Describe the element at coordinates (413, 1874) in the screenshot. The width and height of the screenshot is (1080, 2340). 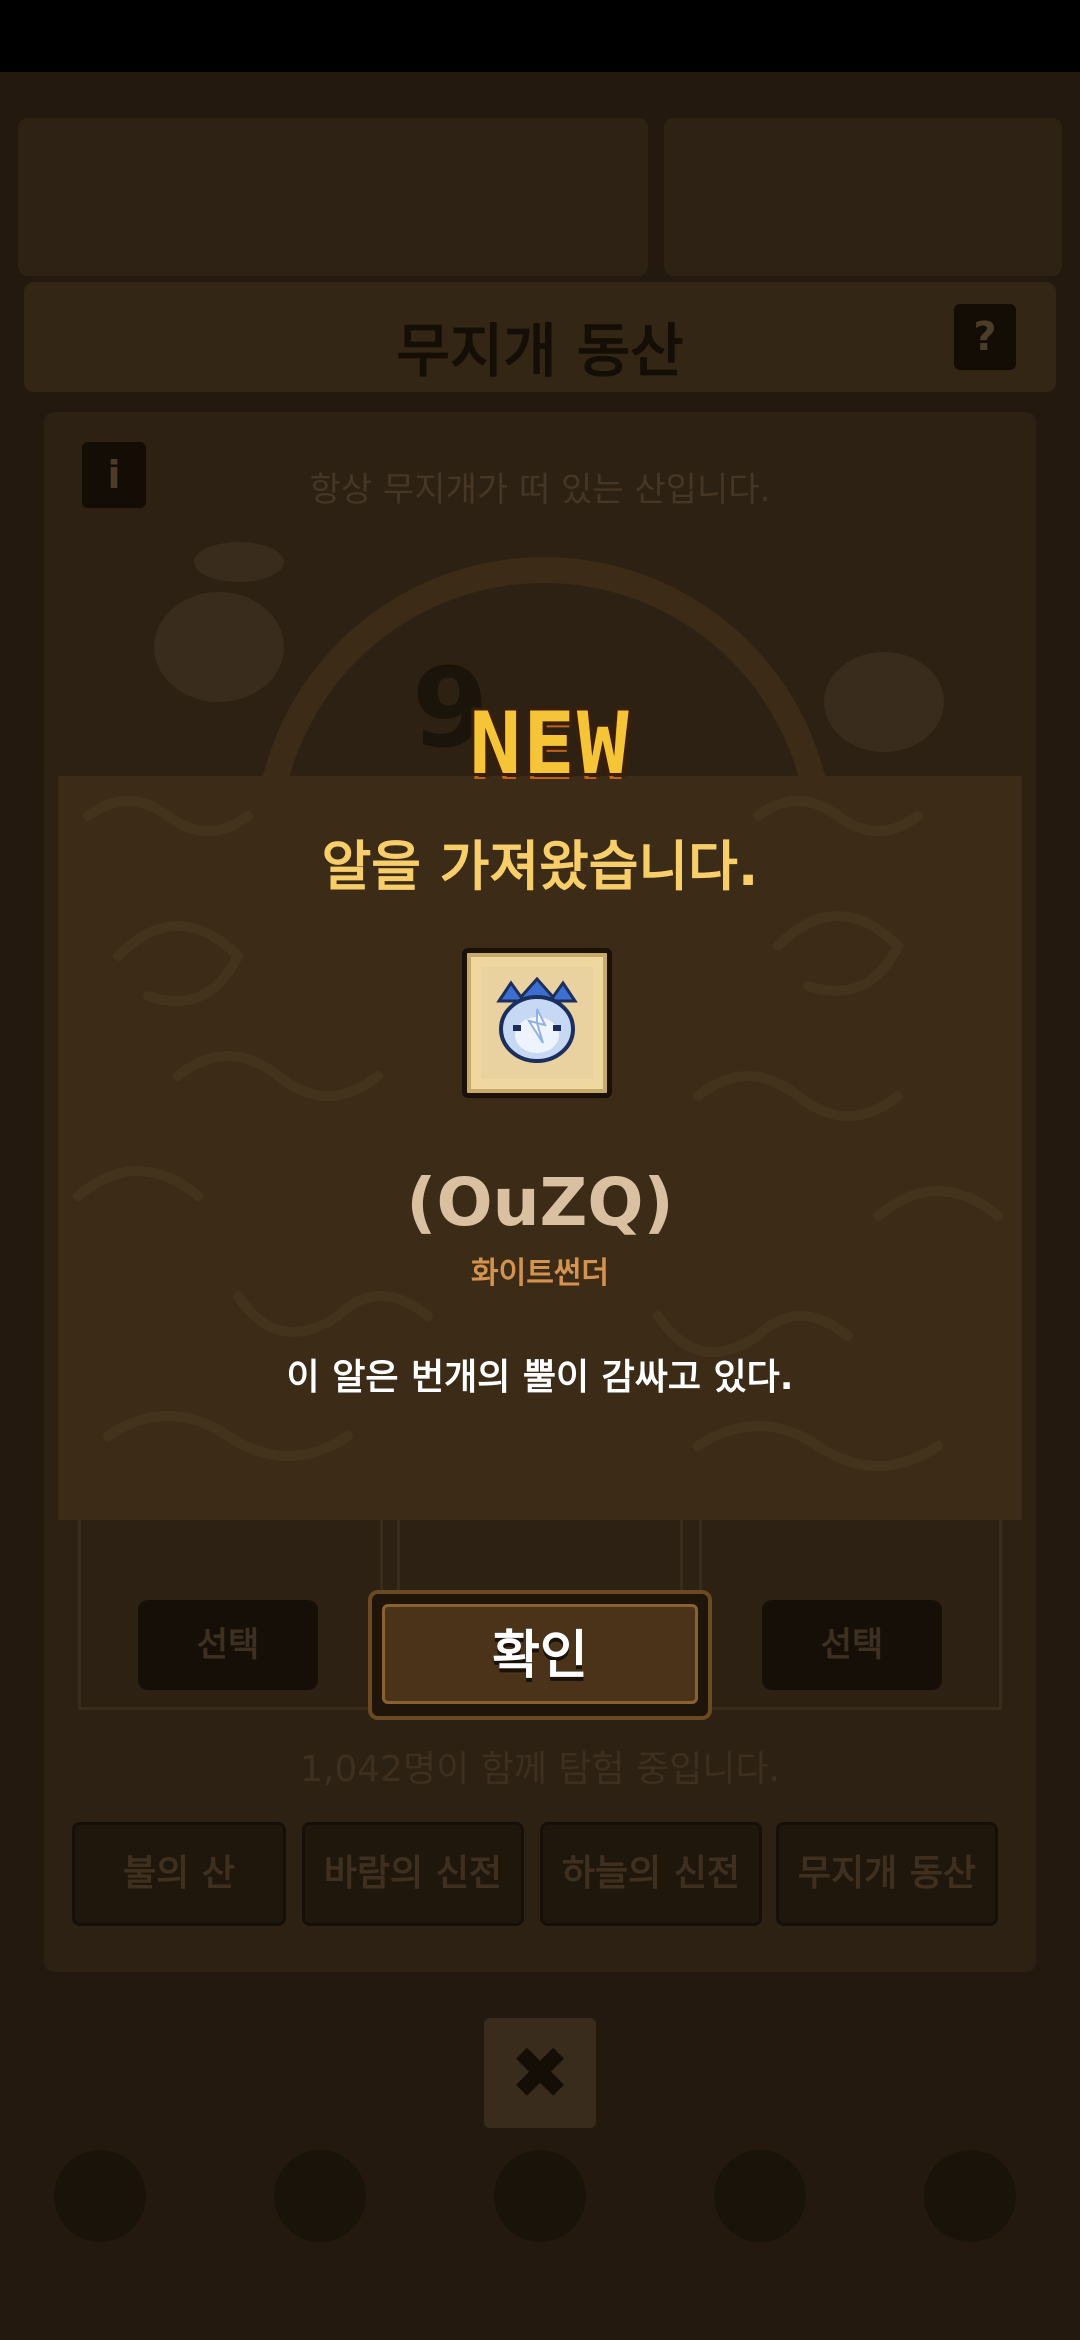
I see `tab-wind-temple: 바람의 신전` at that location.